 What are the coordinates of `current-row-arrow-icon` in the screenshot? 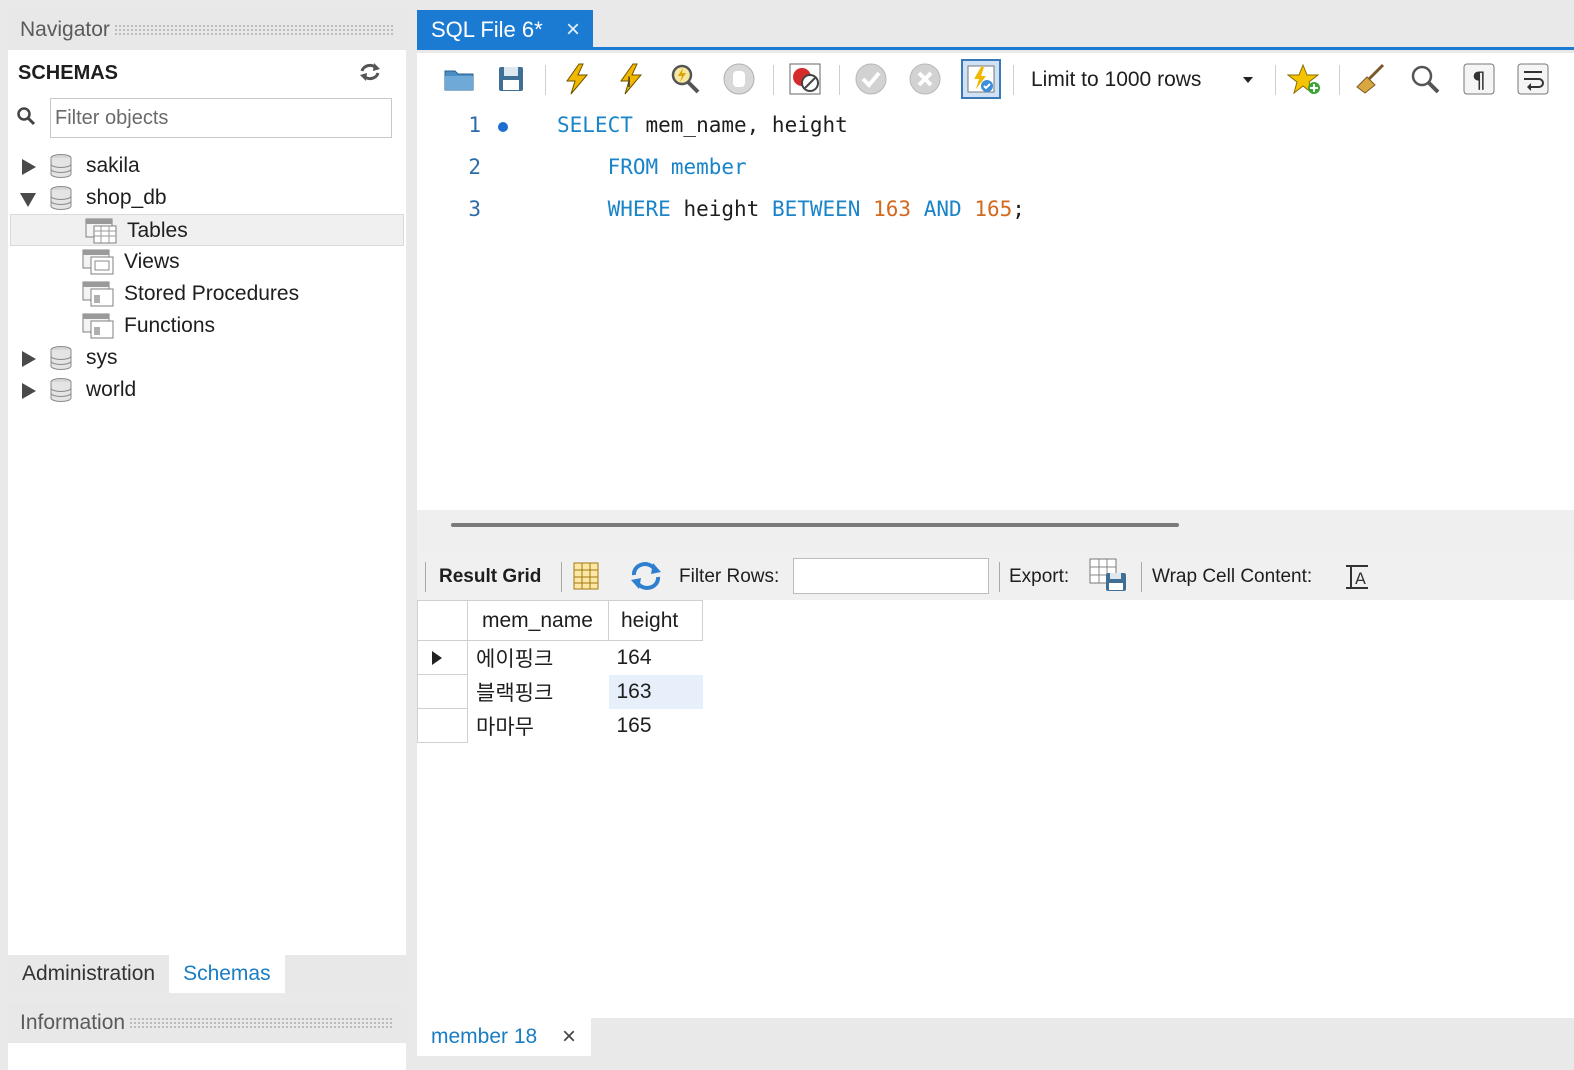 It's located at (437, 658).